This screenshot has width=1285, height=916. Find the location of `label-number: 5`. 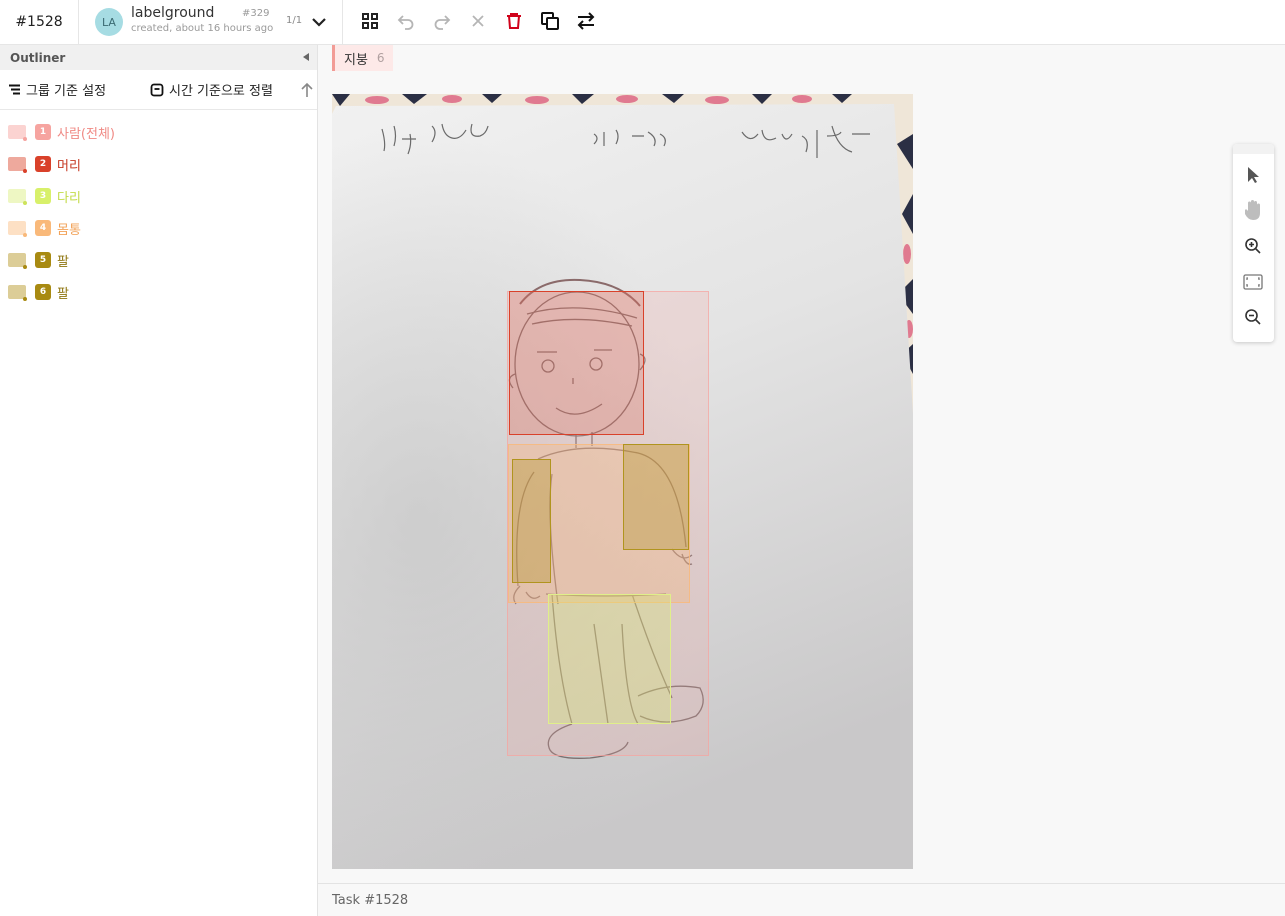

label-number: 5 is located at coordinates (43, 260).